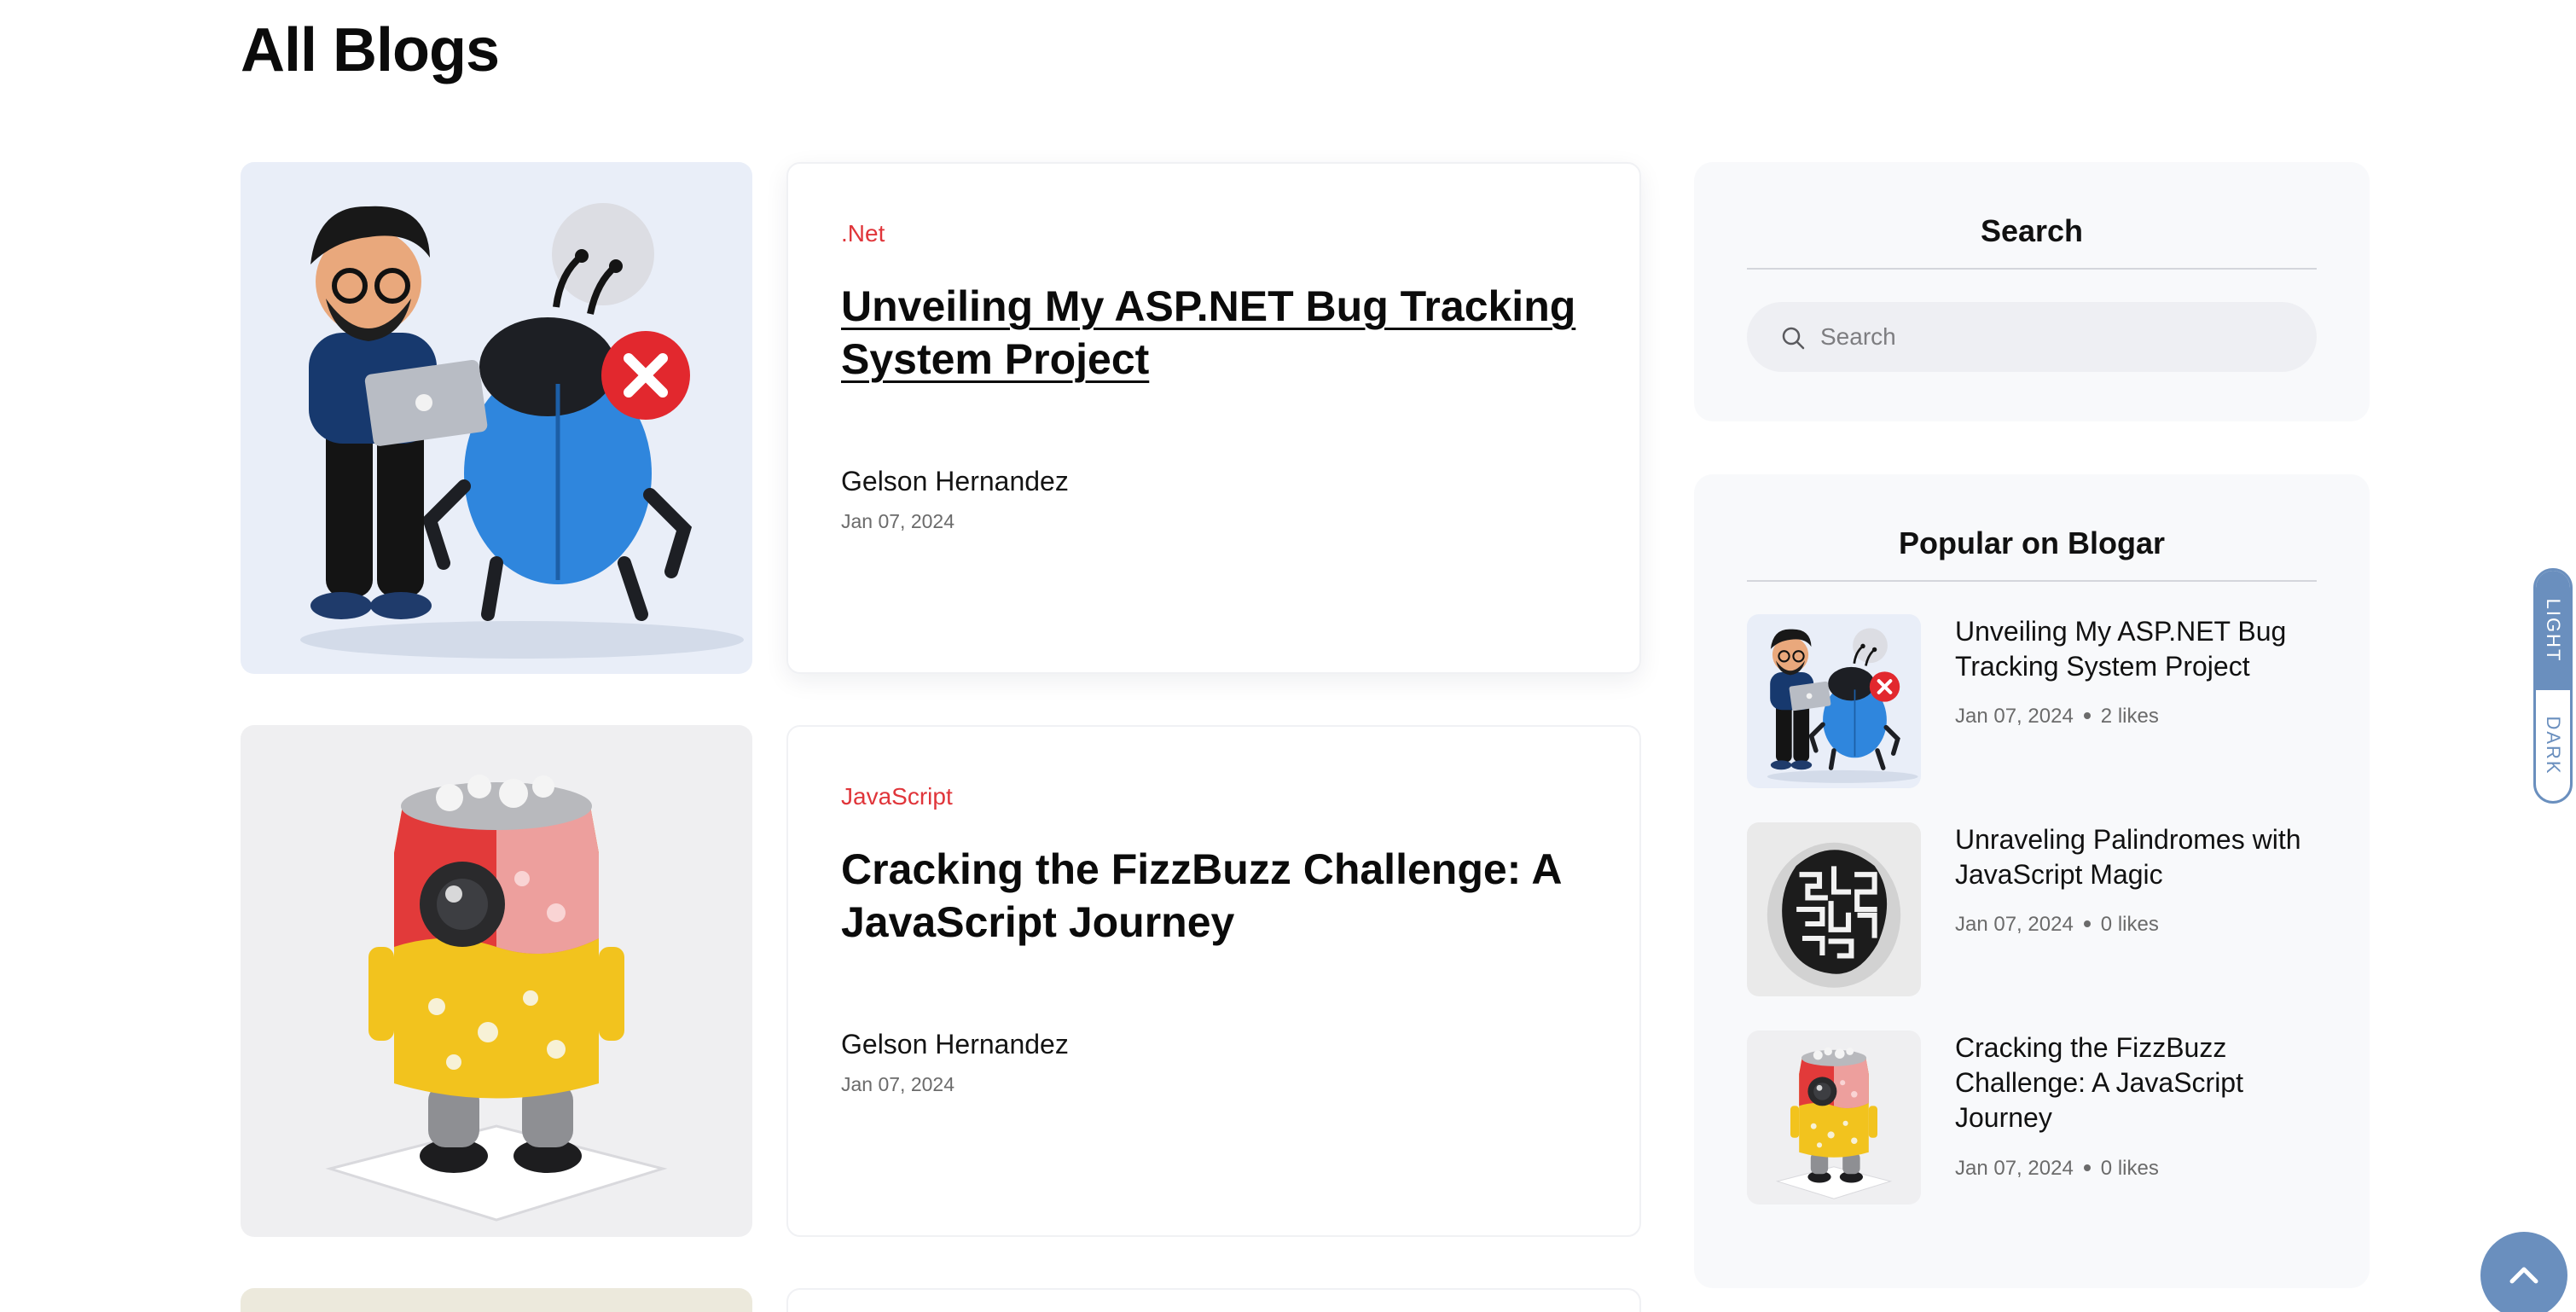 The image size is (2576, 1312). What do you see at coordinates (2032, 553) in the screenshot?
I see `popular-heading: Popular on Blogar` at bounding box center [2032, 553].